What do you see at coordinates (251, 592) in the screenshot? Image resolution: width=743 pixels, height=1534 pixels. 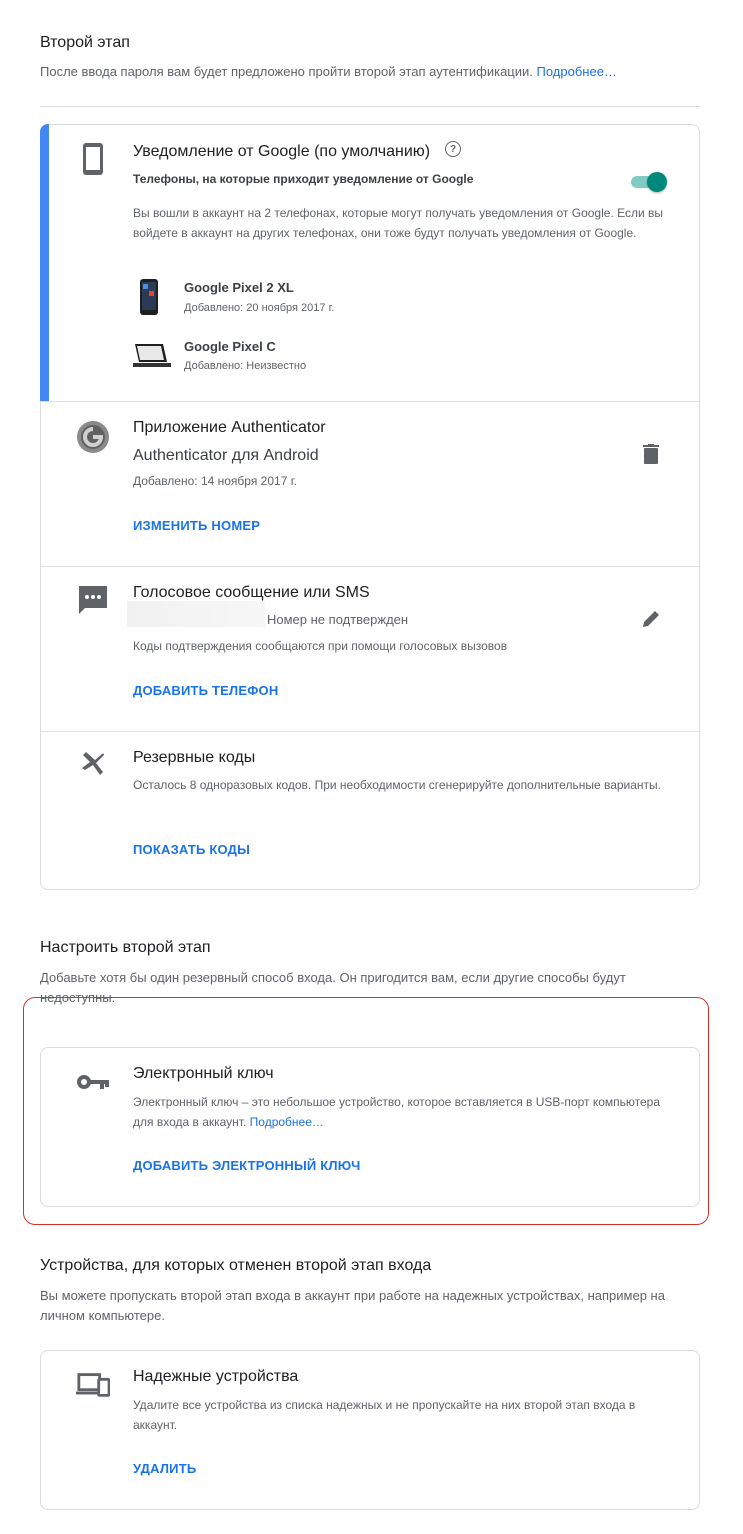 I see `voice-sms-title: Голосовое сообщение или SMS` at bounding box center [251, 592].